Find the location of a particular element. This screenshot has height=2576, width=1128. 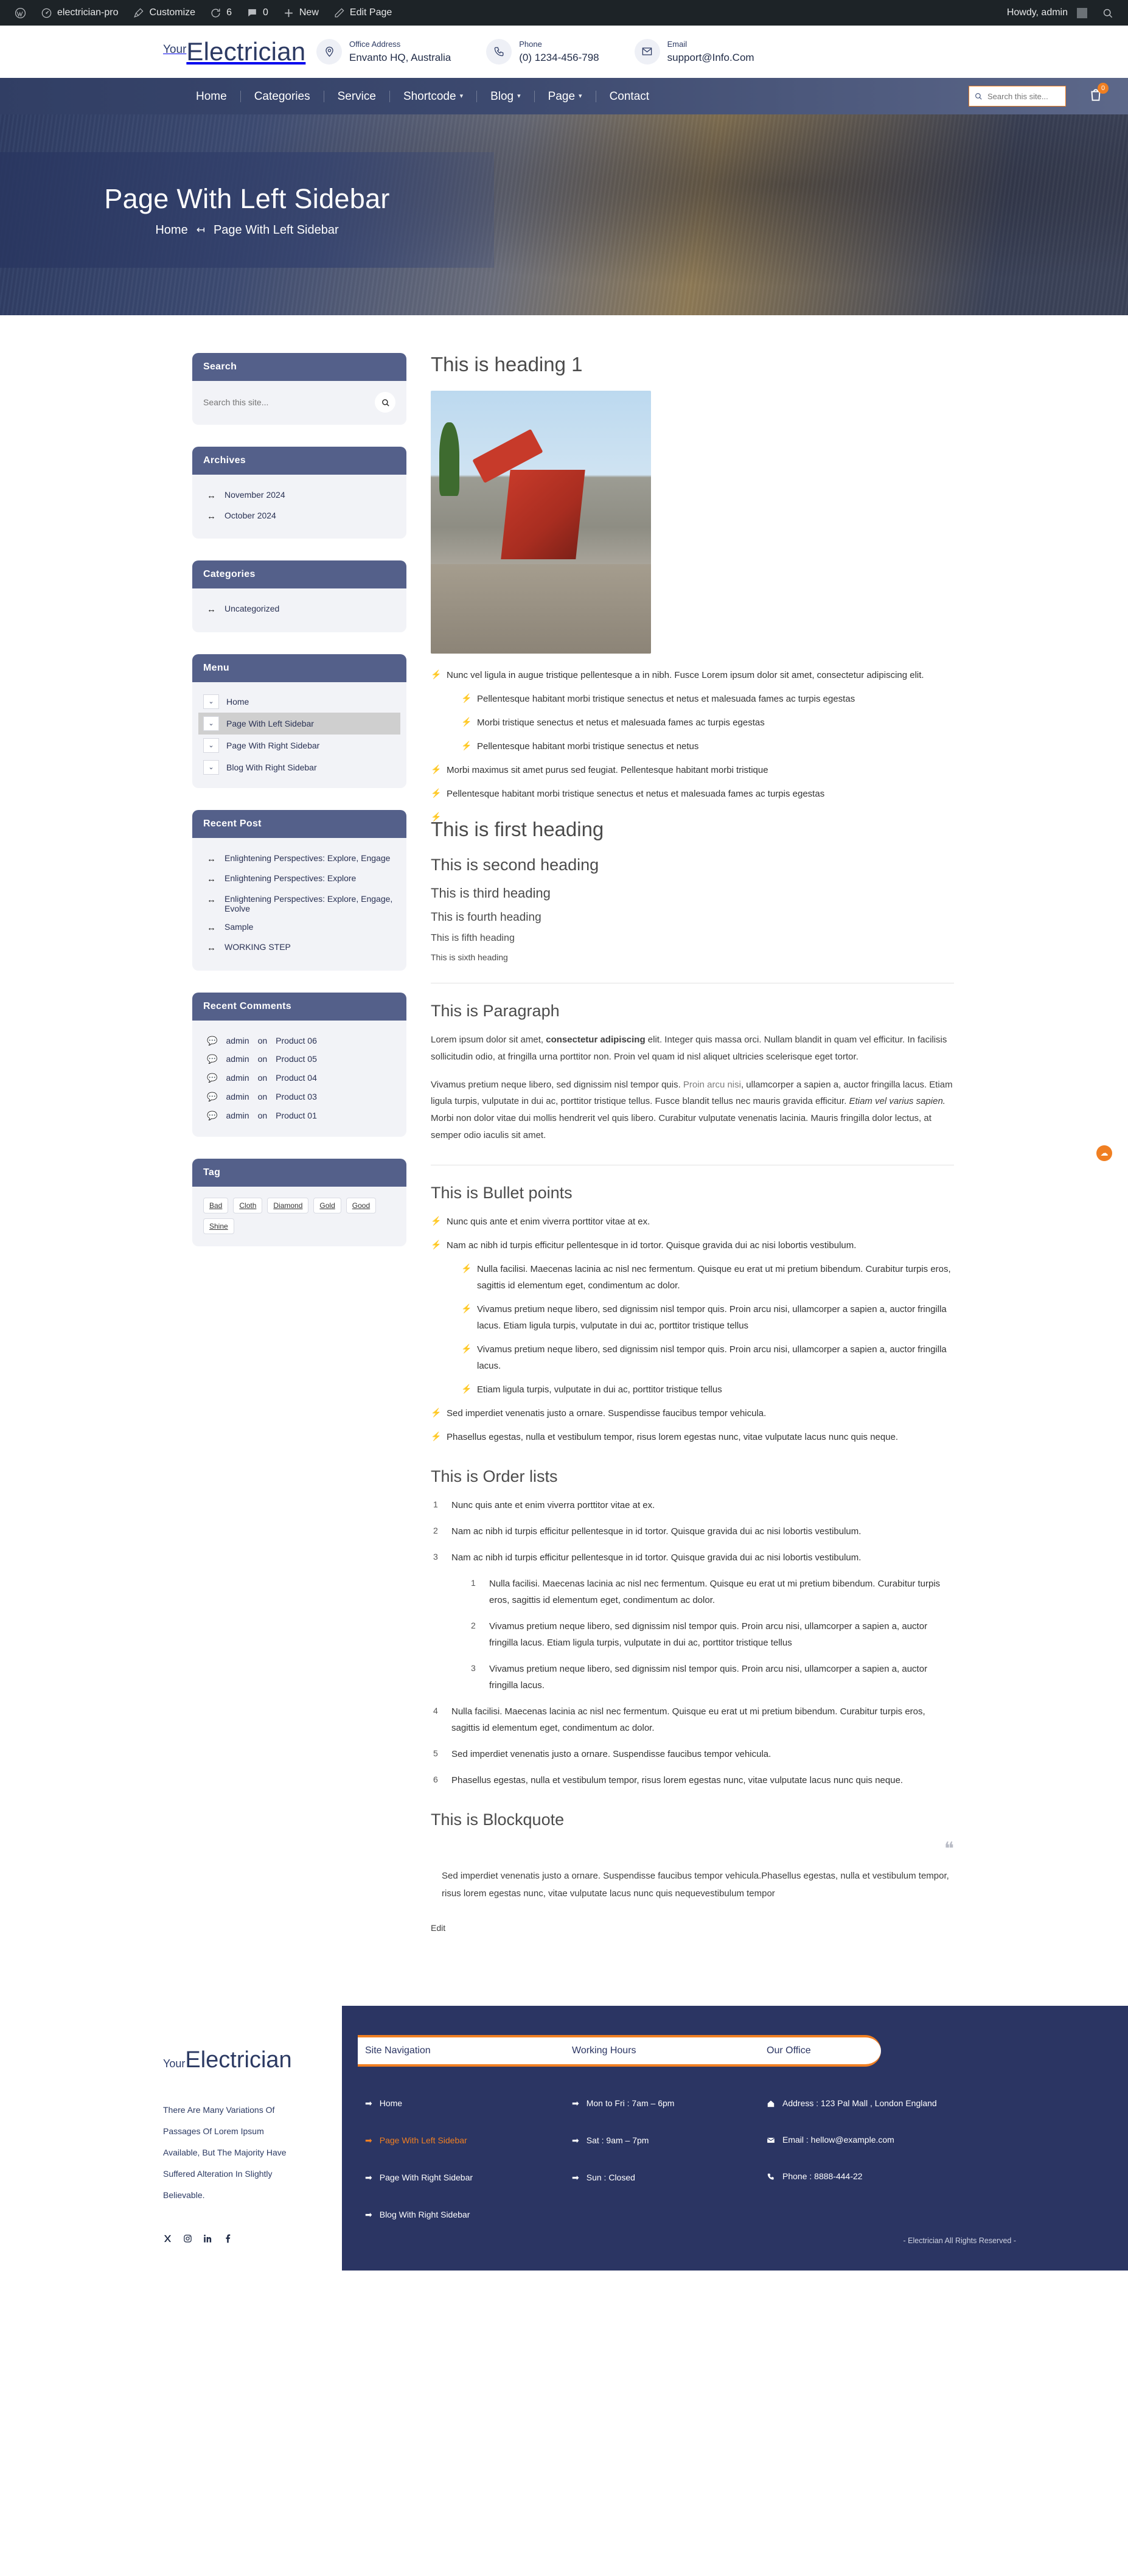

tag-link: Gold is located at coordinates (327, 1206).